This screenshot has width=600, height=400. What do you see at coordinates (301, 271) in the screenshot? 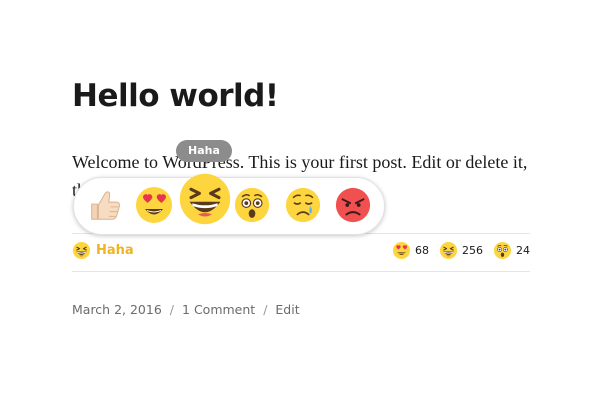
I see `reactions-divider-bottom` at bounding box center [301, 271].